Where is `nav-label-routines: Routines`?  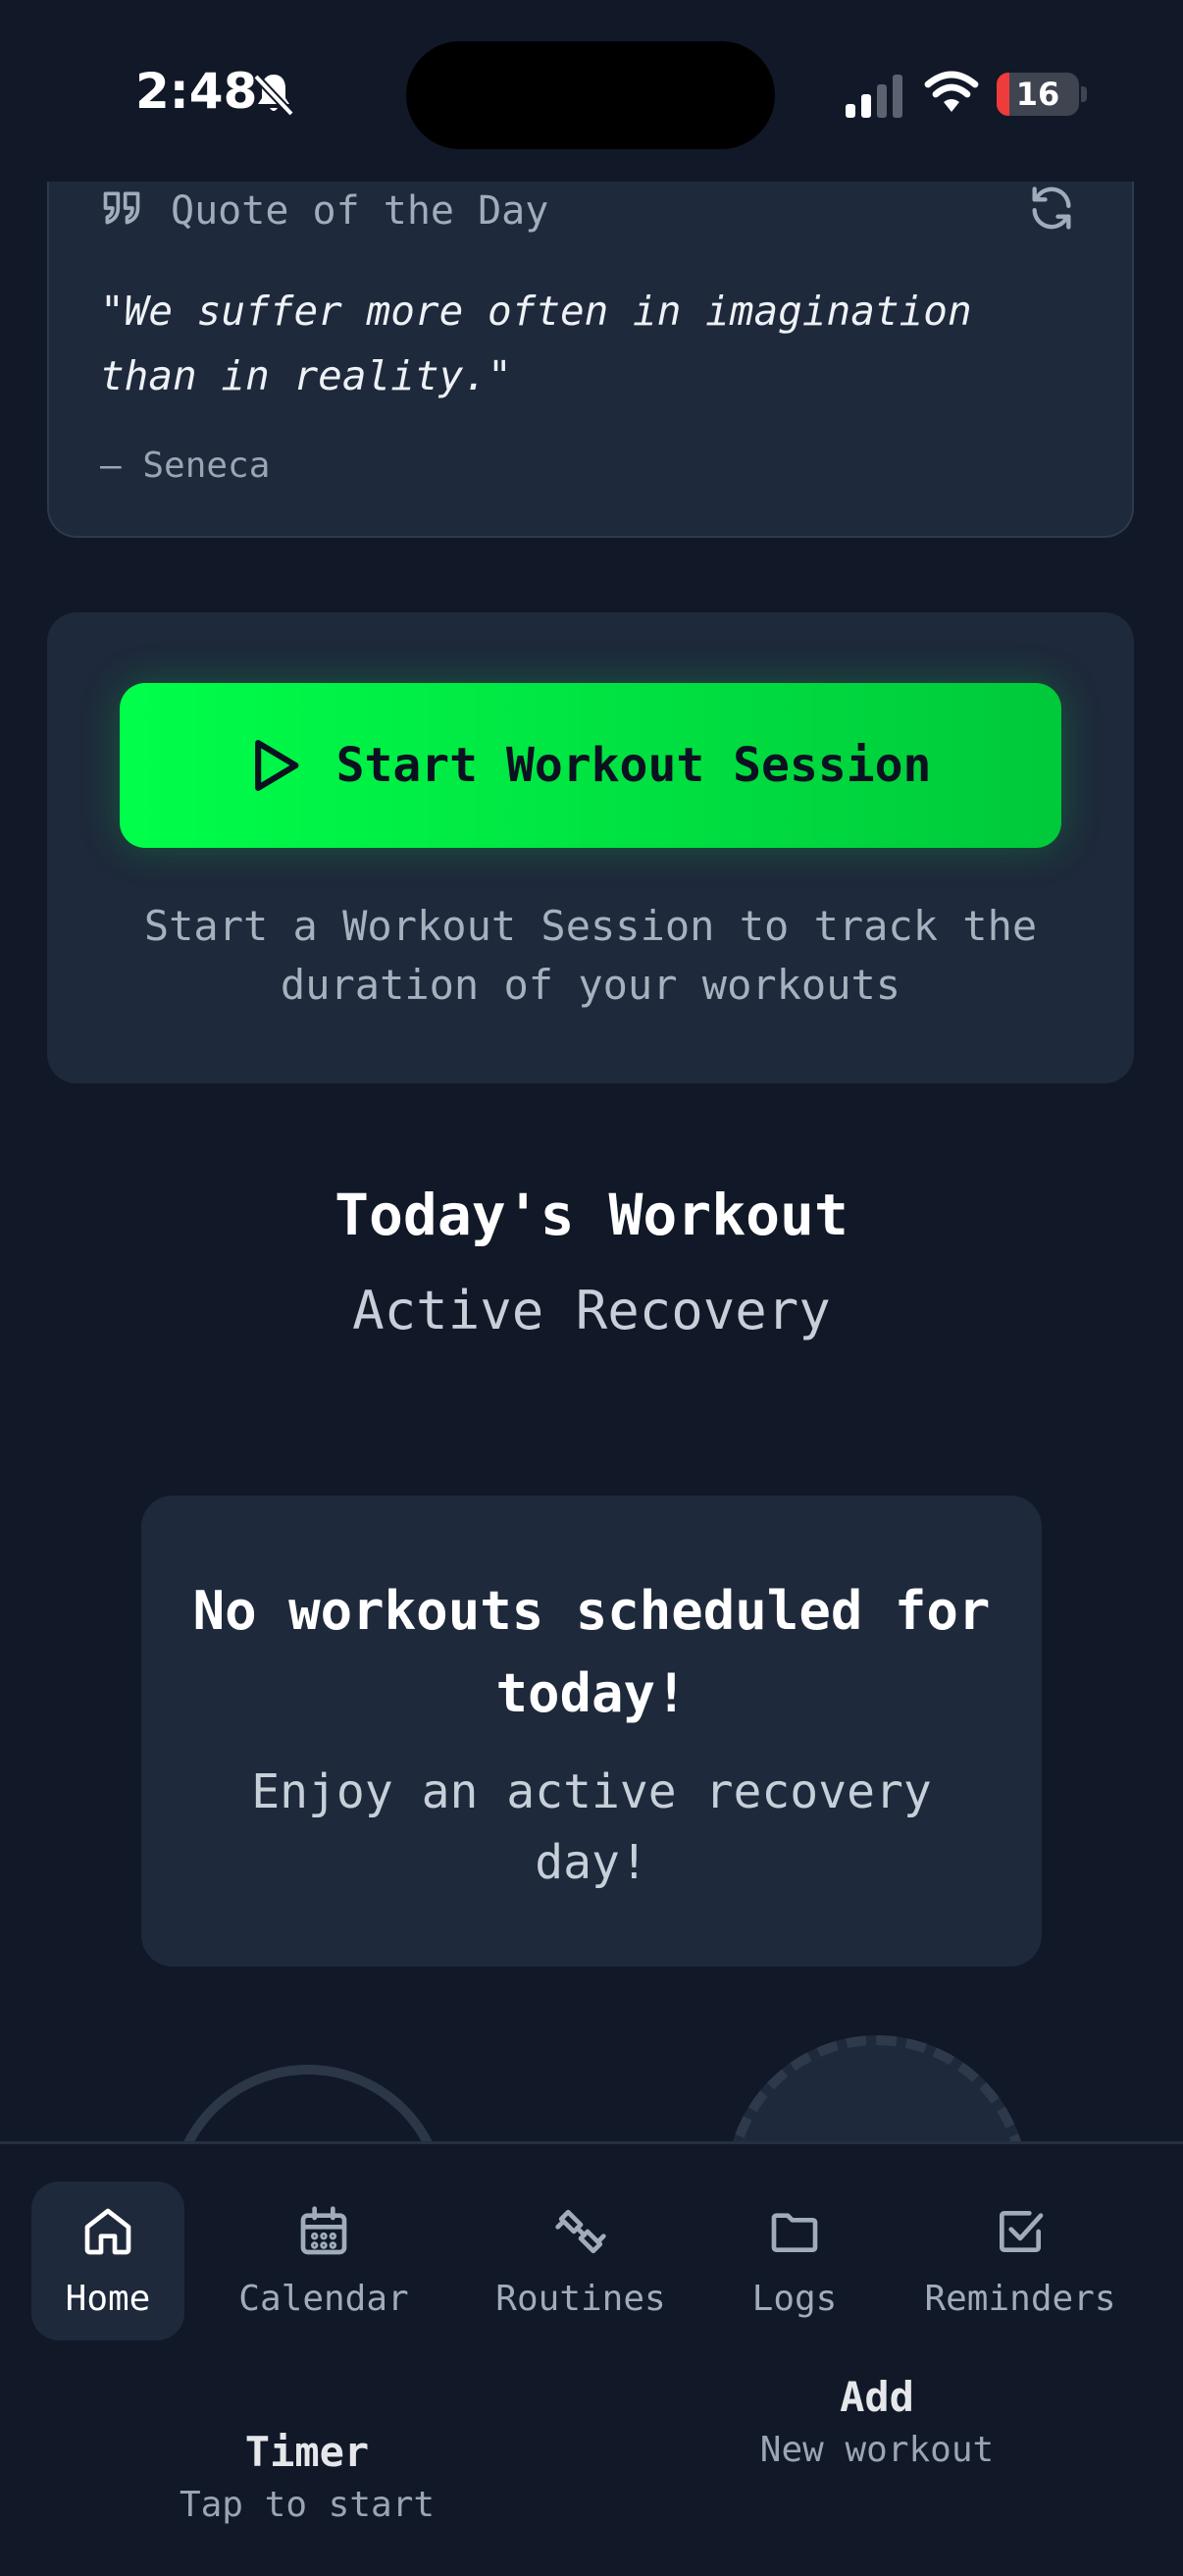
nav-label-routines: Routines is located at coordinates (581, 2298).